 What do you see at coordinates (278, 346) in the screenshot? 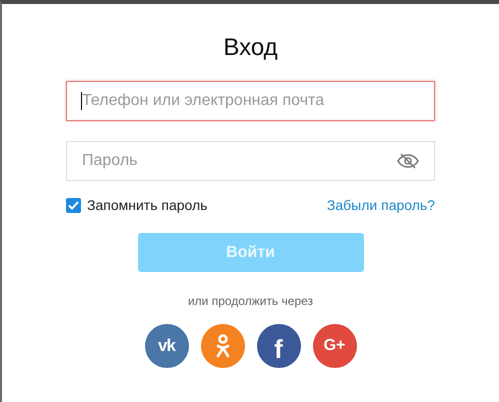
I see `facebook-login-button: f` at bounding box center [278, 346].